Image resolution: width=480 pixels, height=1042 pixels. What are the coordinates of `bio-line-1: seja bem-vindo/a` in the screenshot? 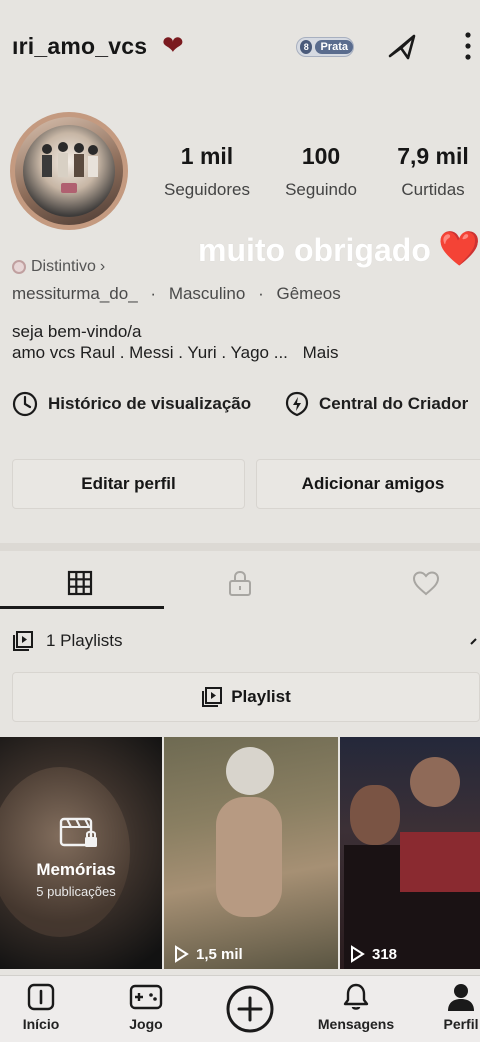 It's located at (77, 331).